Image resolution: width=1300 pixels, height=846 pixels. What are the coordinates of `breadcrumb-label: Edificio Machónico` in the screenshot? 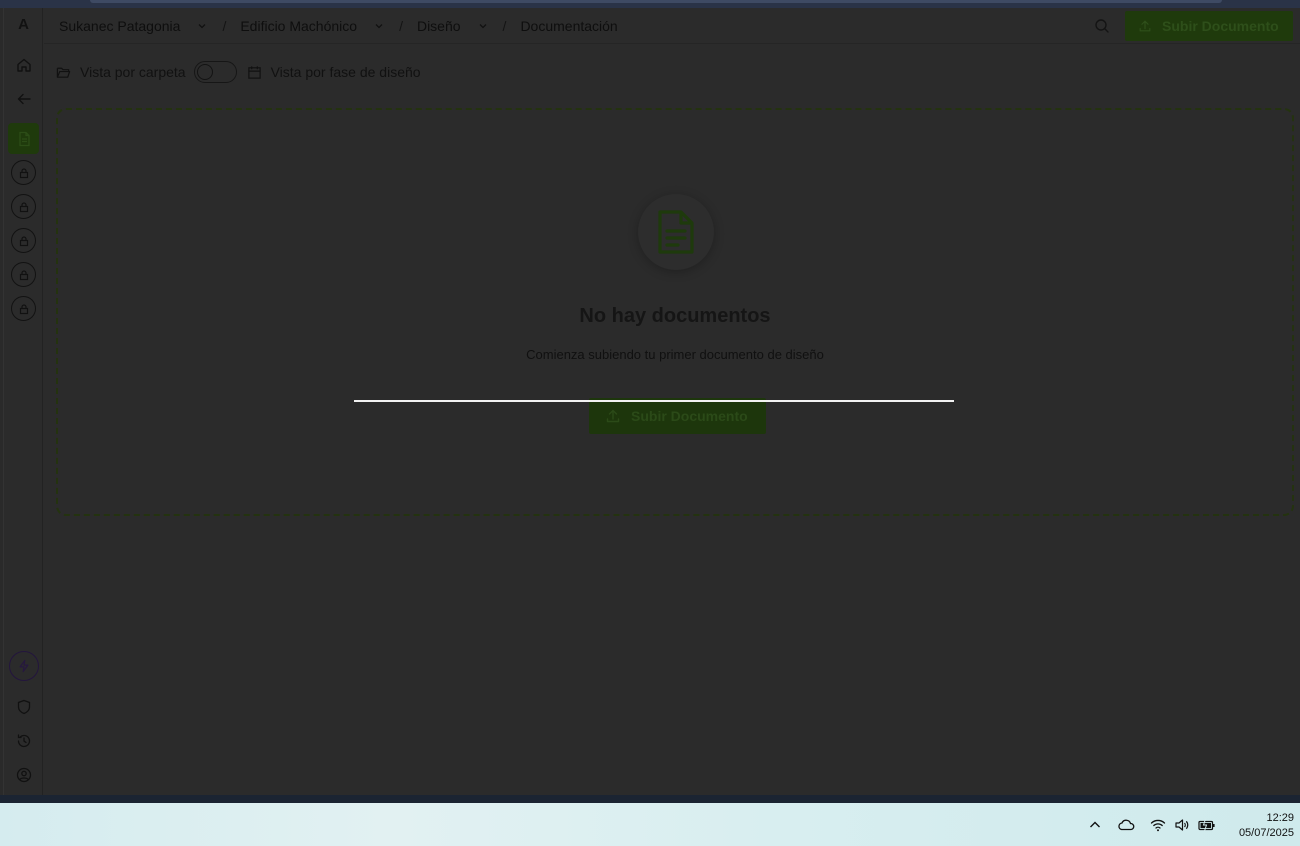 It's located at (299, 26).